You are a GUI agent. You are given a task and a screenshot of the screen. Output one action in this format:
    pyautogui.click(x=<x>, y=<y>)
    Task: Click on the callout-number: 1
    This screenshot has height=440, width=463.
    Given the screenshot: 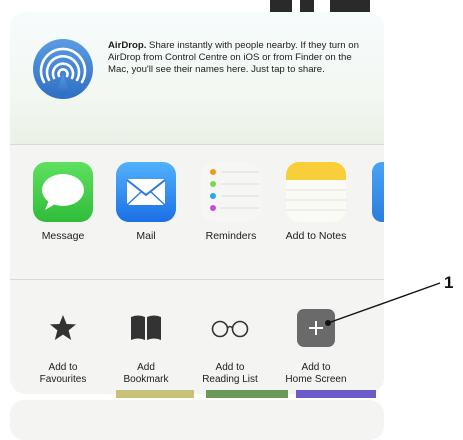 What is the action you would take?
    pyautogui.click(x=449, y=282)
    